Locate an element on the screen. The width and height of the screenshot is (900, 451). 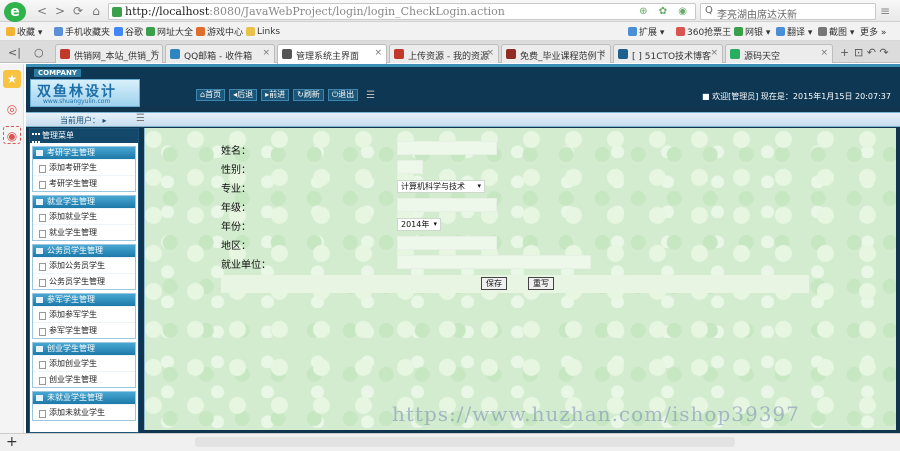
browser-logo-icon: e is located at coordinates (15, 12).